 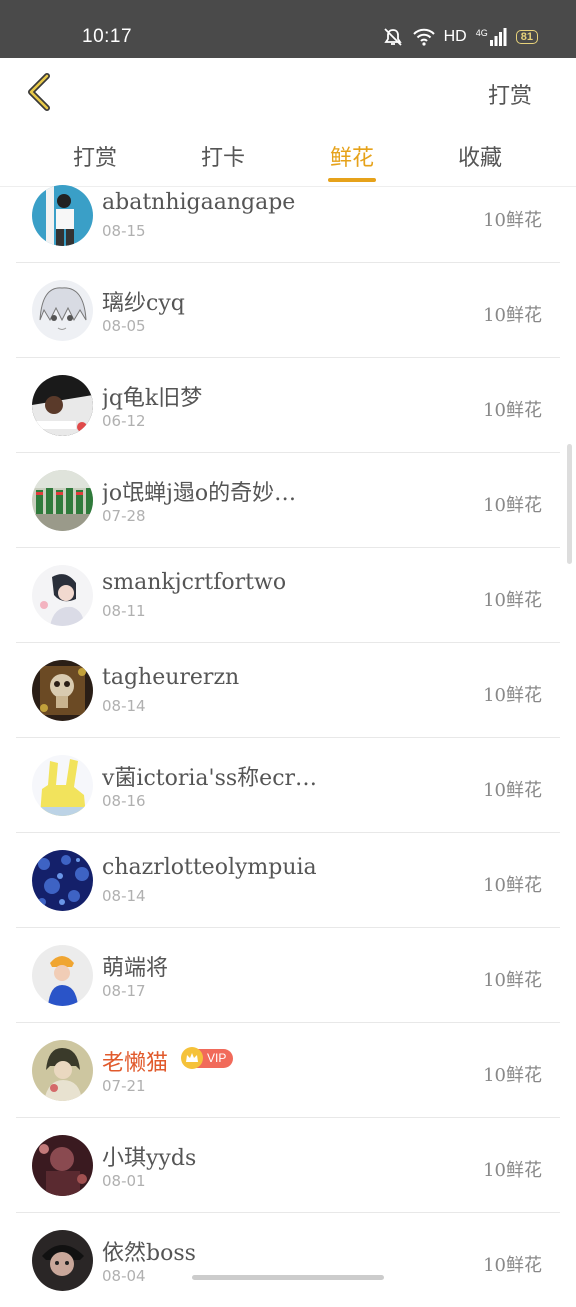 What do you see at coordinates (149, 1158) in the screenshot?
I see `user-name: 小琪yyds` at bounding box center [149, 1158].